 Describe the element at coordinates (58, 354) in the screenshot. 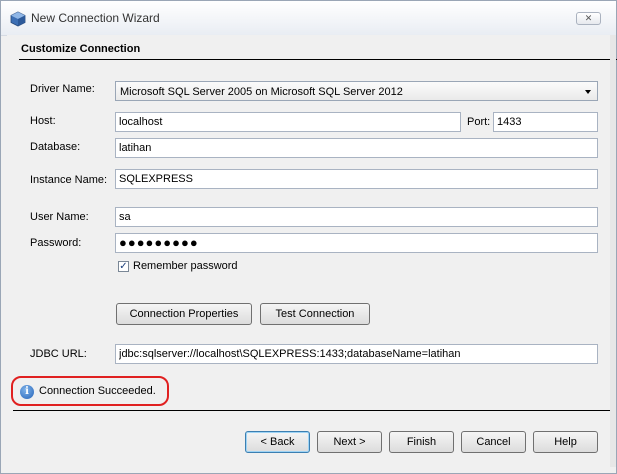

I see `jdbc-url-label: JDBC URL:` at that location.